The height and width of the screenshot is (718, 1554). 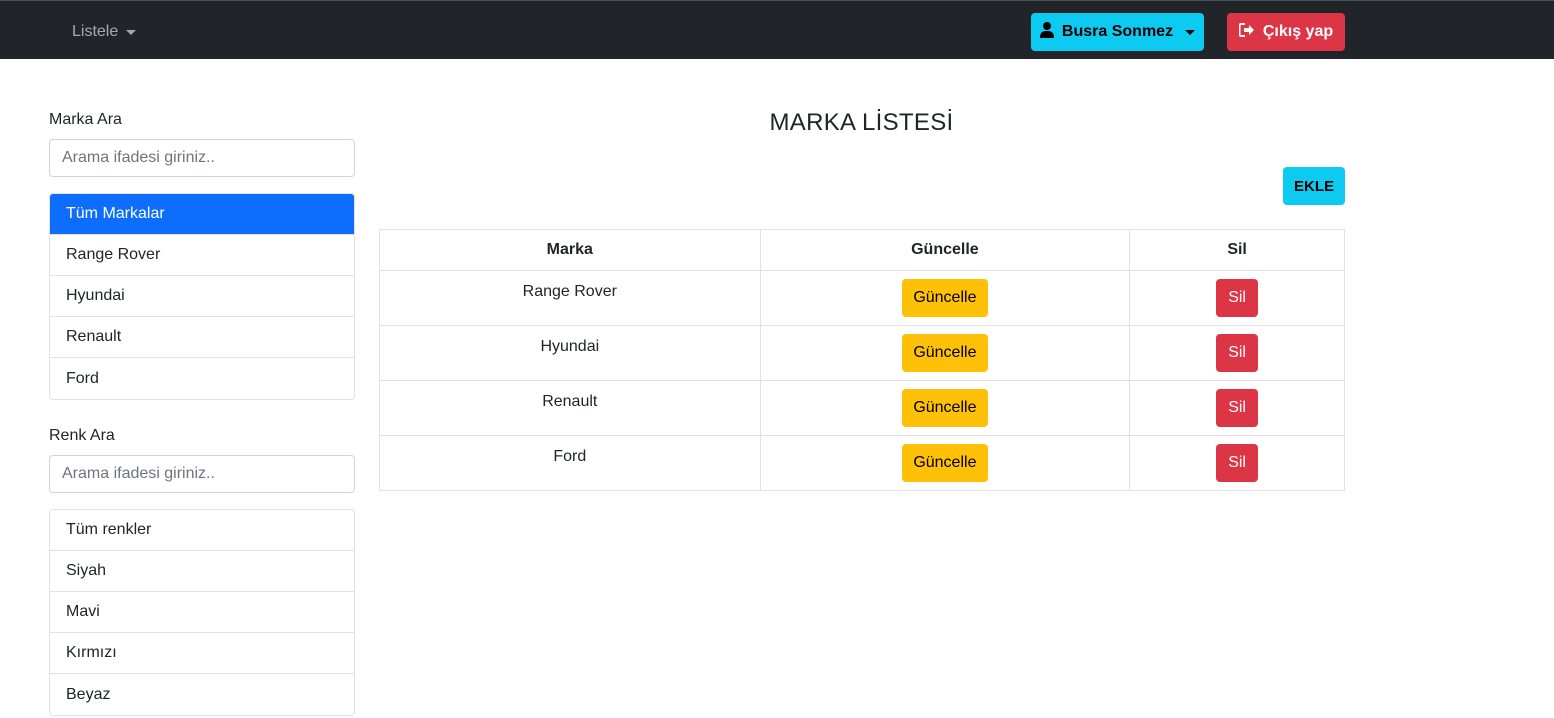 I want to click on table-header-row: Marka Güncelle Sil, so click(x=862, y=250).